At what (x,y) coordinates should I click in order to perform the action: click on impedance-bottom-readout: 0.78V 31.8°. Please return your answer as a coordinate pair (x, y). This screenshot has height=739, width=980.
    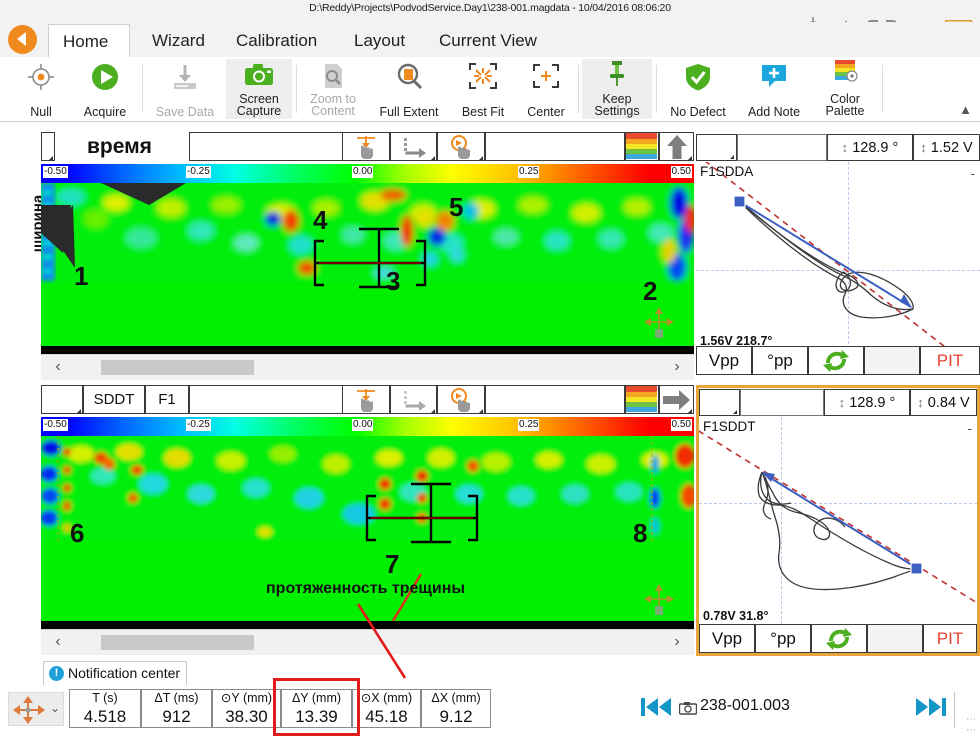
    Looking at the image, I should click on (736, 616).